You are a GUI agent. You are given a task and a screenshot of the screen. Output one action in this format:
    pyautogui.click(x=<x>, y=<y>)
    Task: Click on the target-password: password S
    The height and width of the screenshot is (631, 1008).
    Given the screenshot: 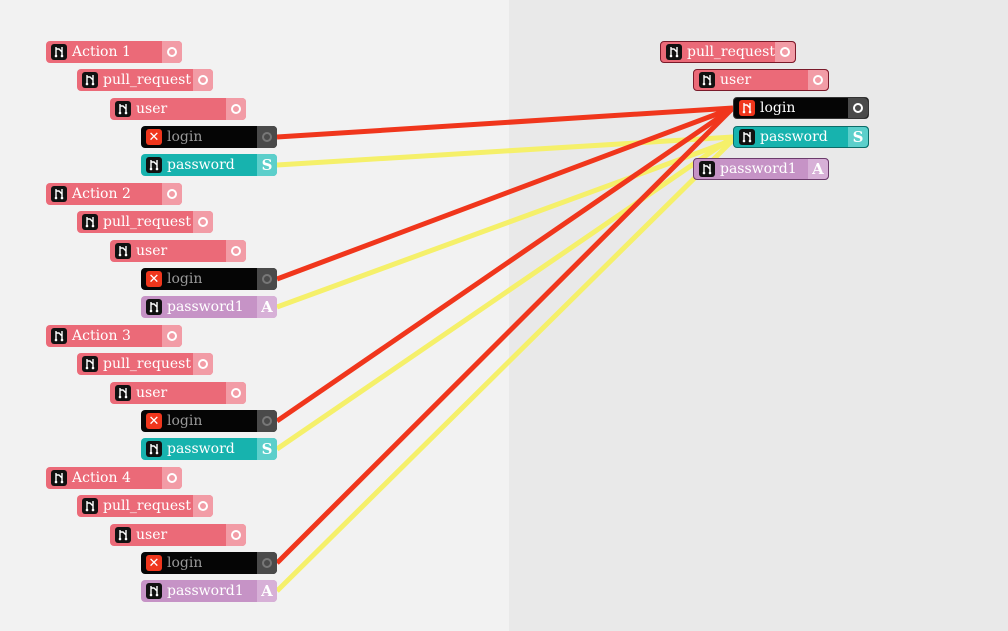 What is the action you would take?
    pyautogui.click(x=801, y=137)
    